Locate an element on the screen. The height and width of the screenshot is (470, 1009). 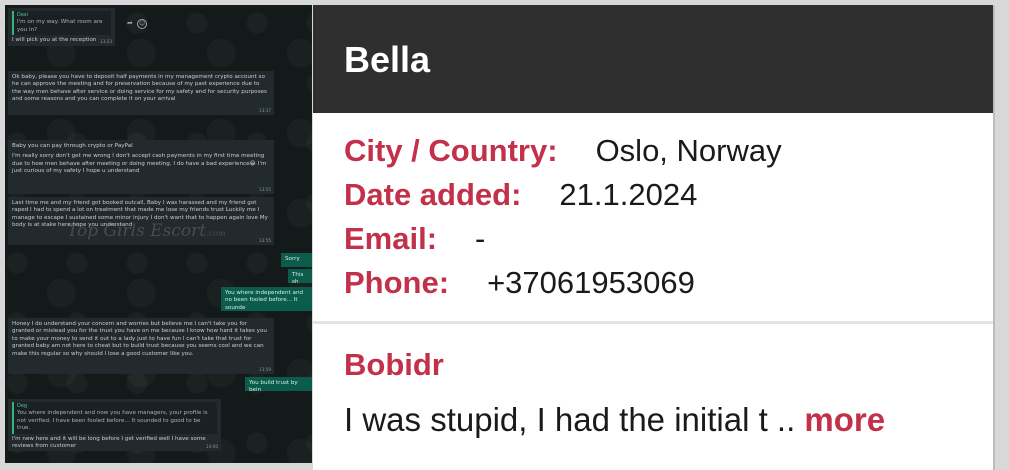
profile-name: Bella is located at coordinates (387, 59).